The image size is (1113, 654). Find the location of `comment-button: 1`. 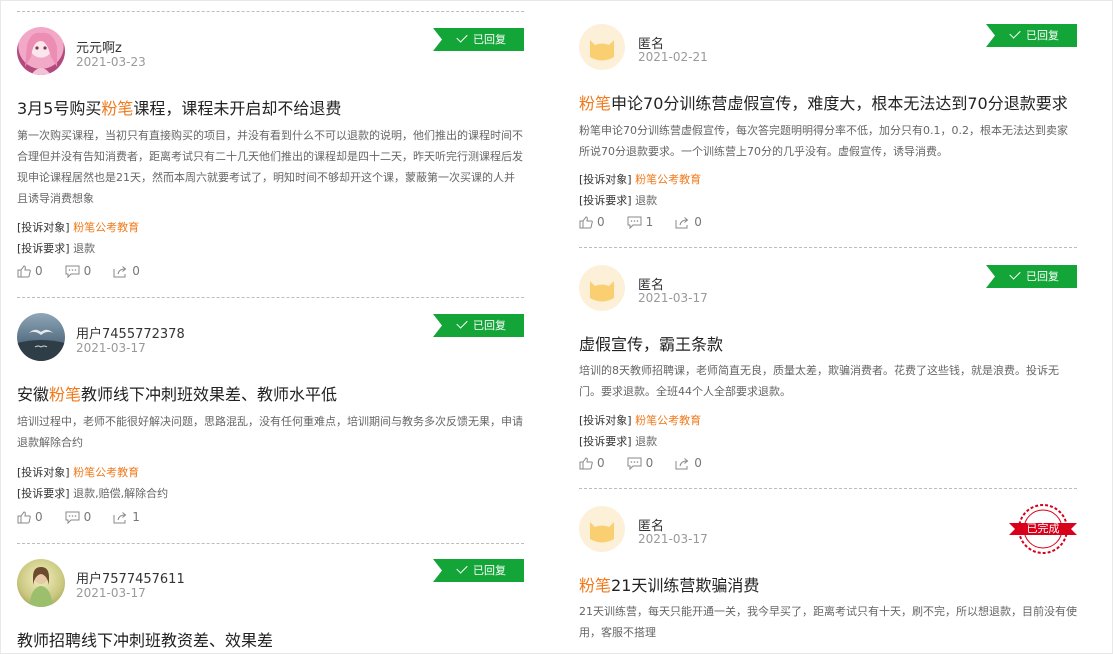

comment-button: 1 is located at coordinates (640, 222).